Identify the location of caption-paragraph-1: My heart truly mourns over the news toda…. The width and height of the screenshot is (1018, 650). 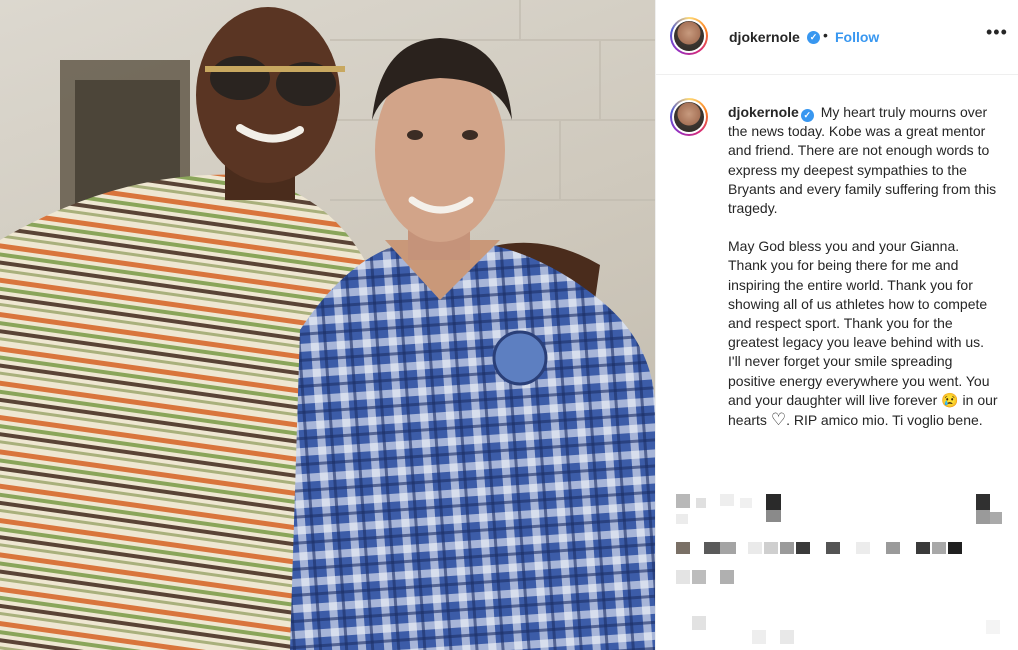
(862, 160).